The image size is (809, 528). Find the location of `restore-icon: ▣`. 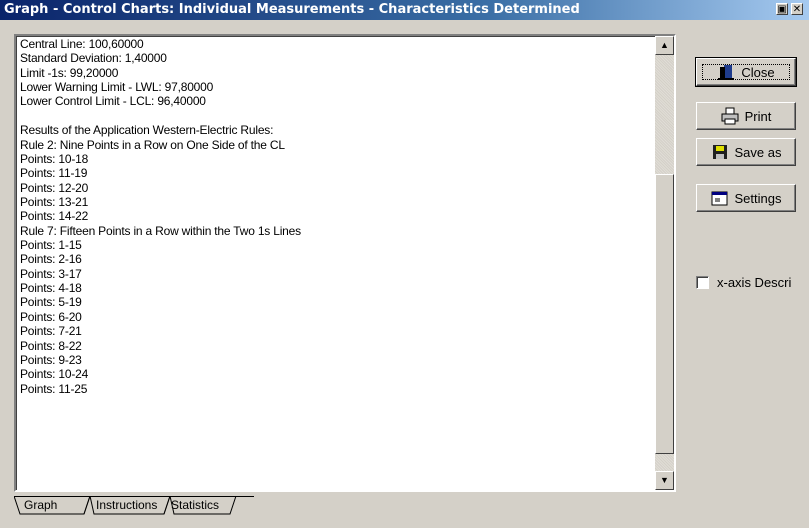

restore-icon: ▣ is located at coordinates (782, 9).